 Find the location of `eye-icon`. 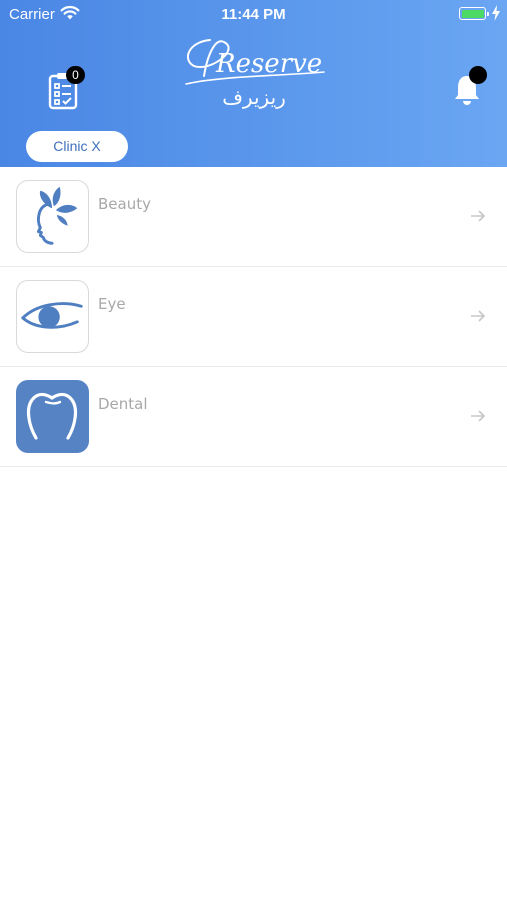

eye-icon is located at coordinates (52, 316).